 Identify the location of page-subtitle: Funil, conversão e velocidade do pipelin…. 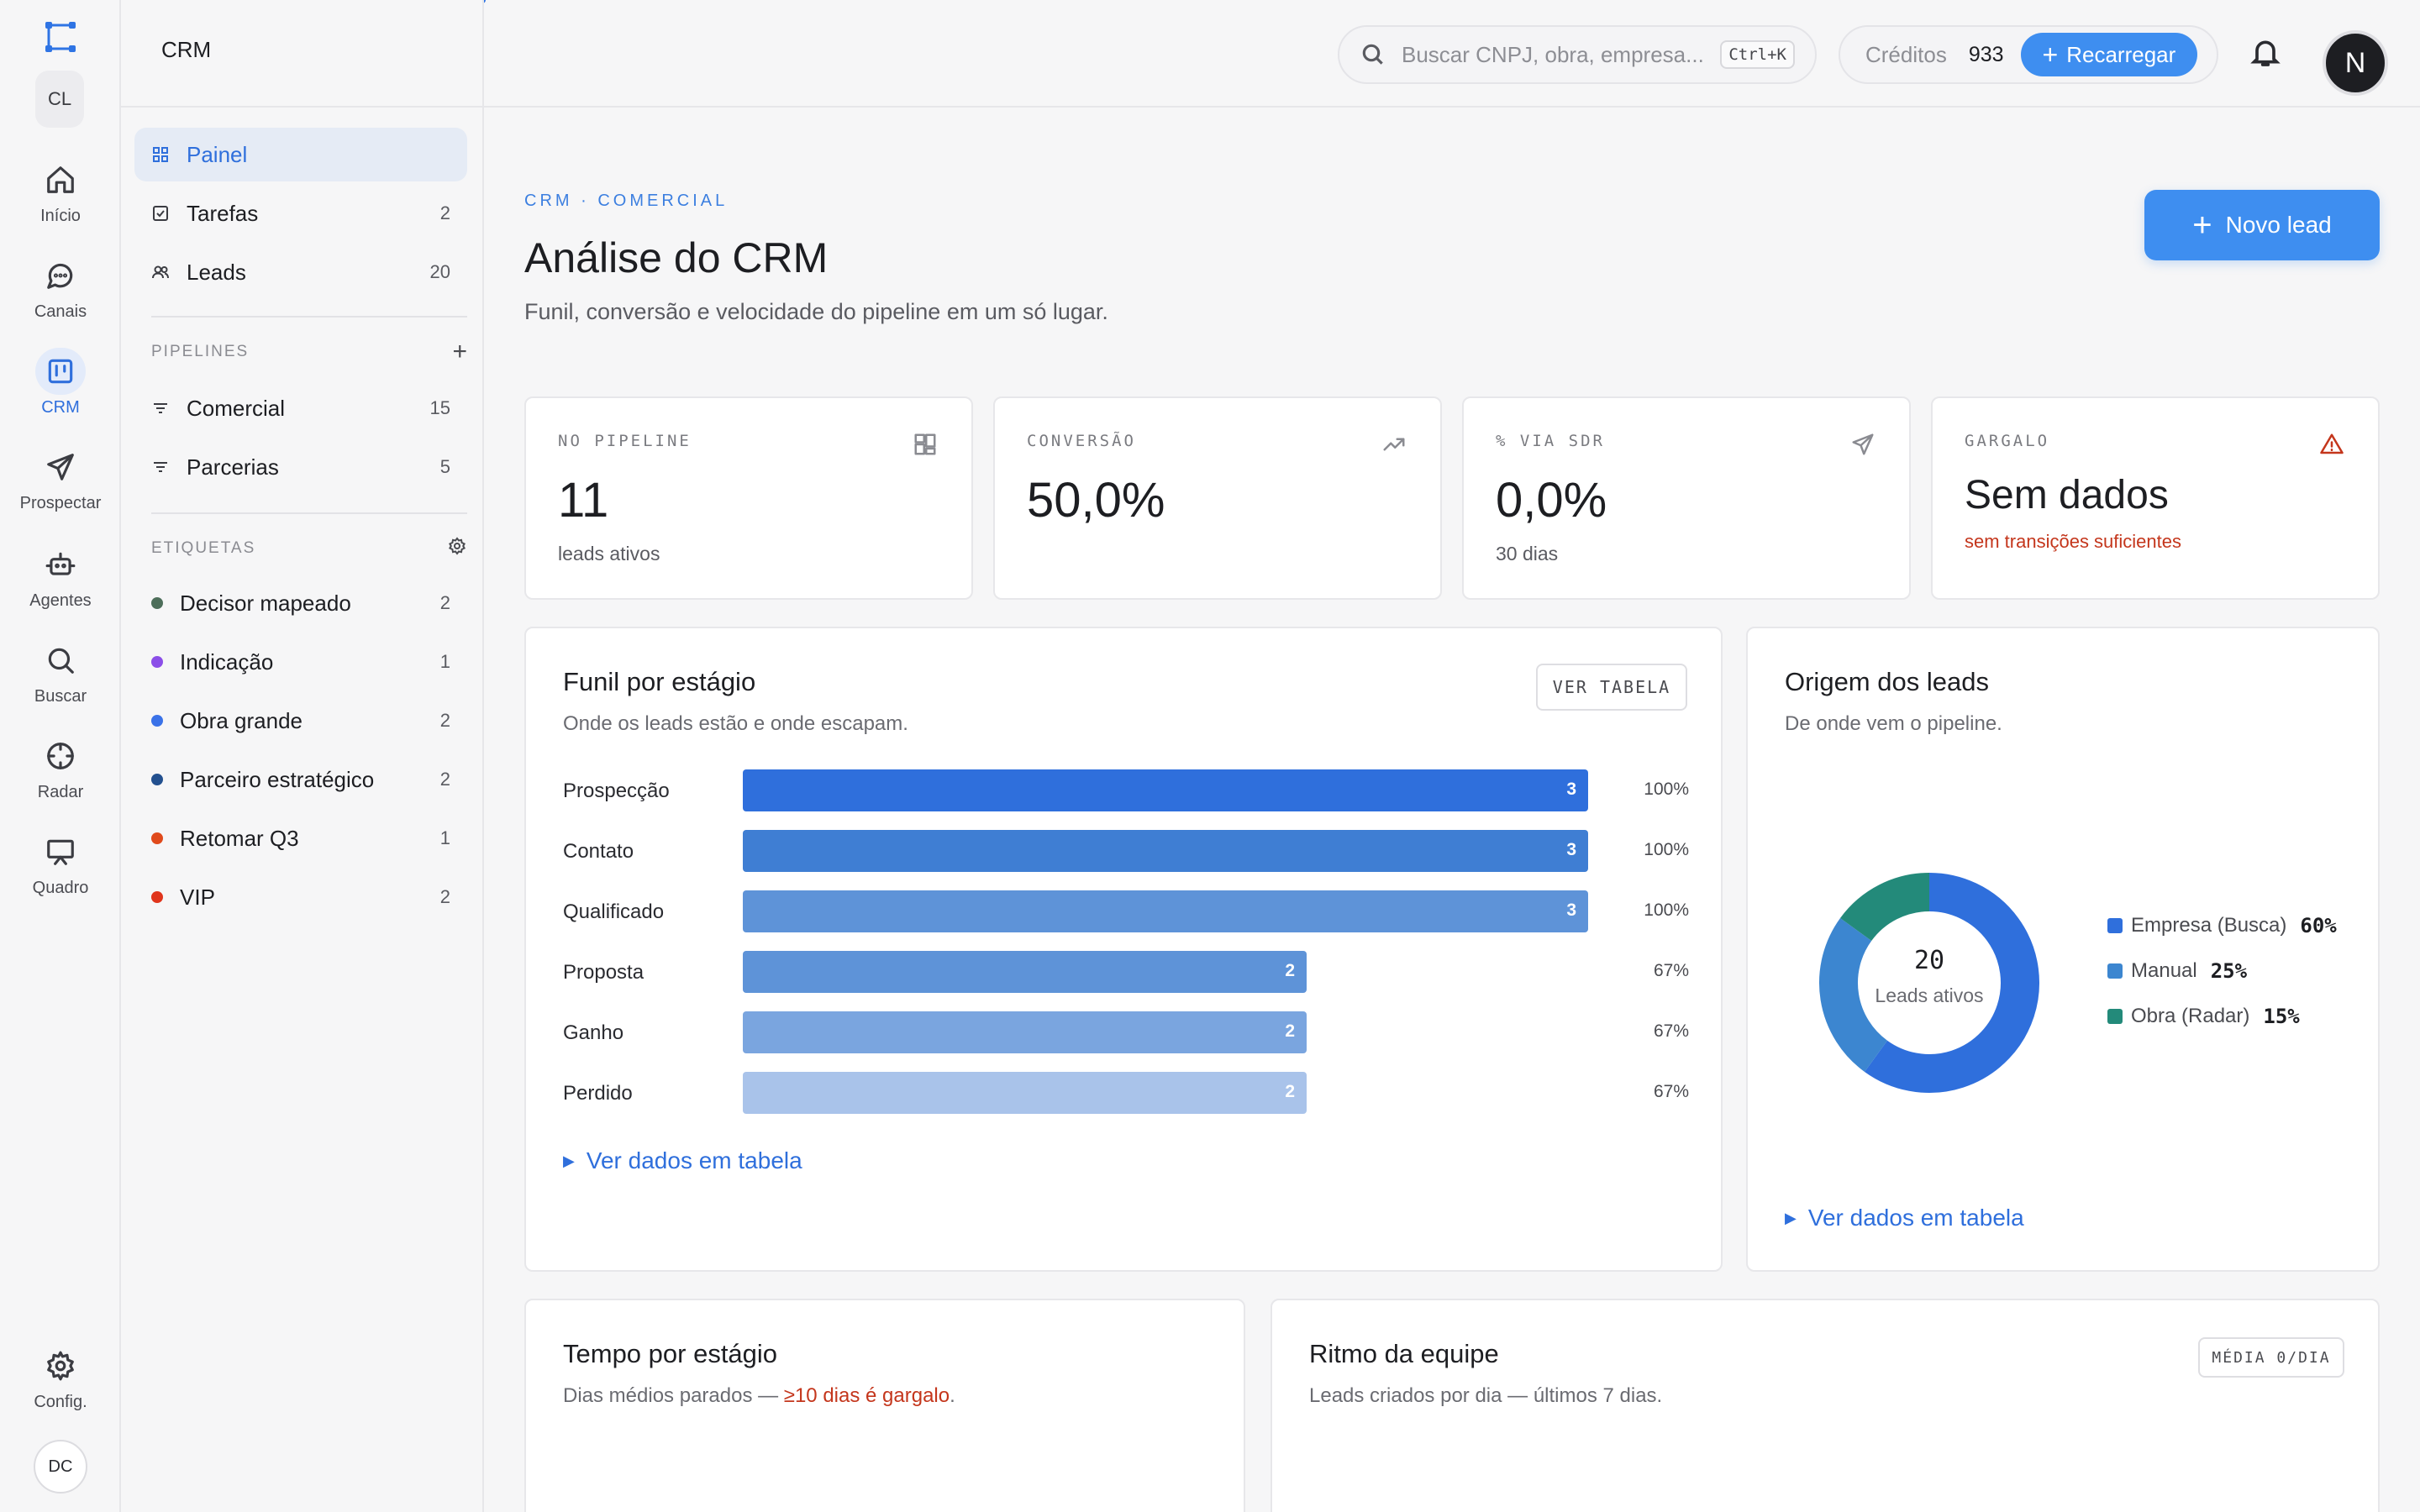
(816, 311).